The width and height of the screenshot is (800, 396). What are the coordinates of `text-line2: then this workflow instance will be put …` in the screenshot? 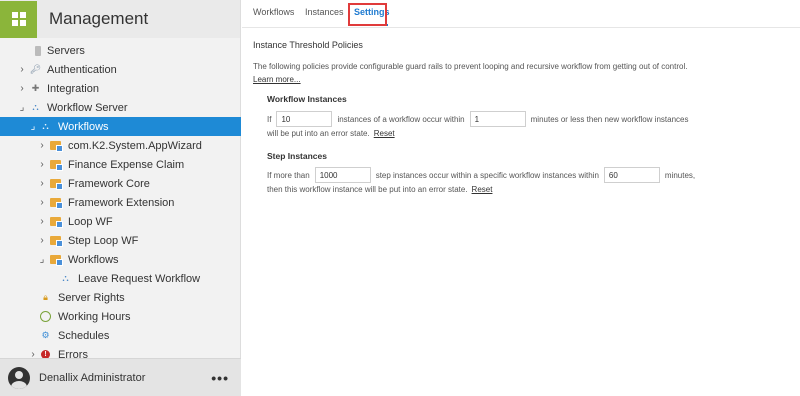 It's located at (367, 189).